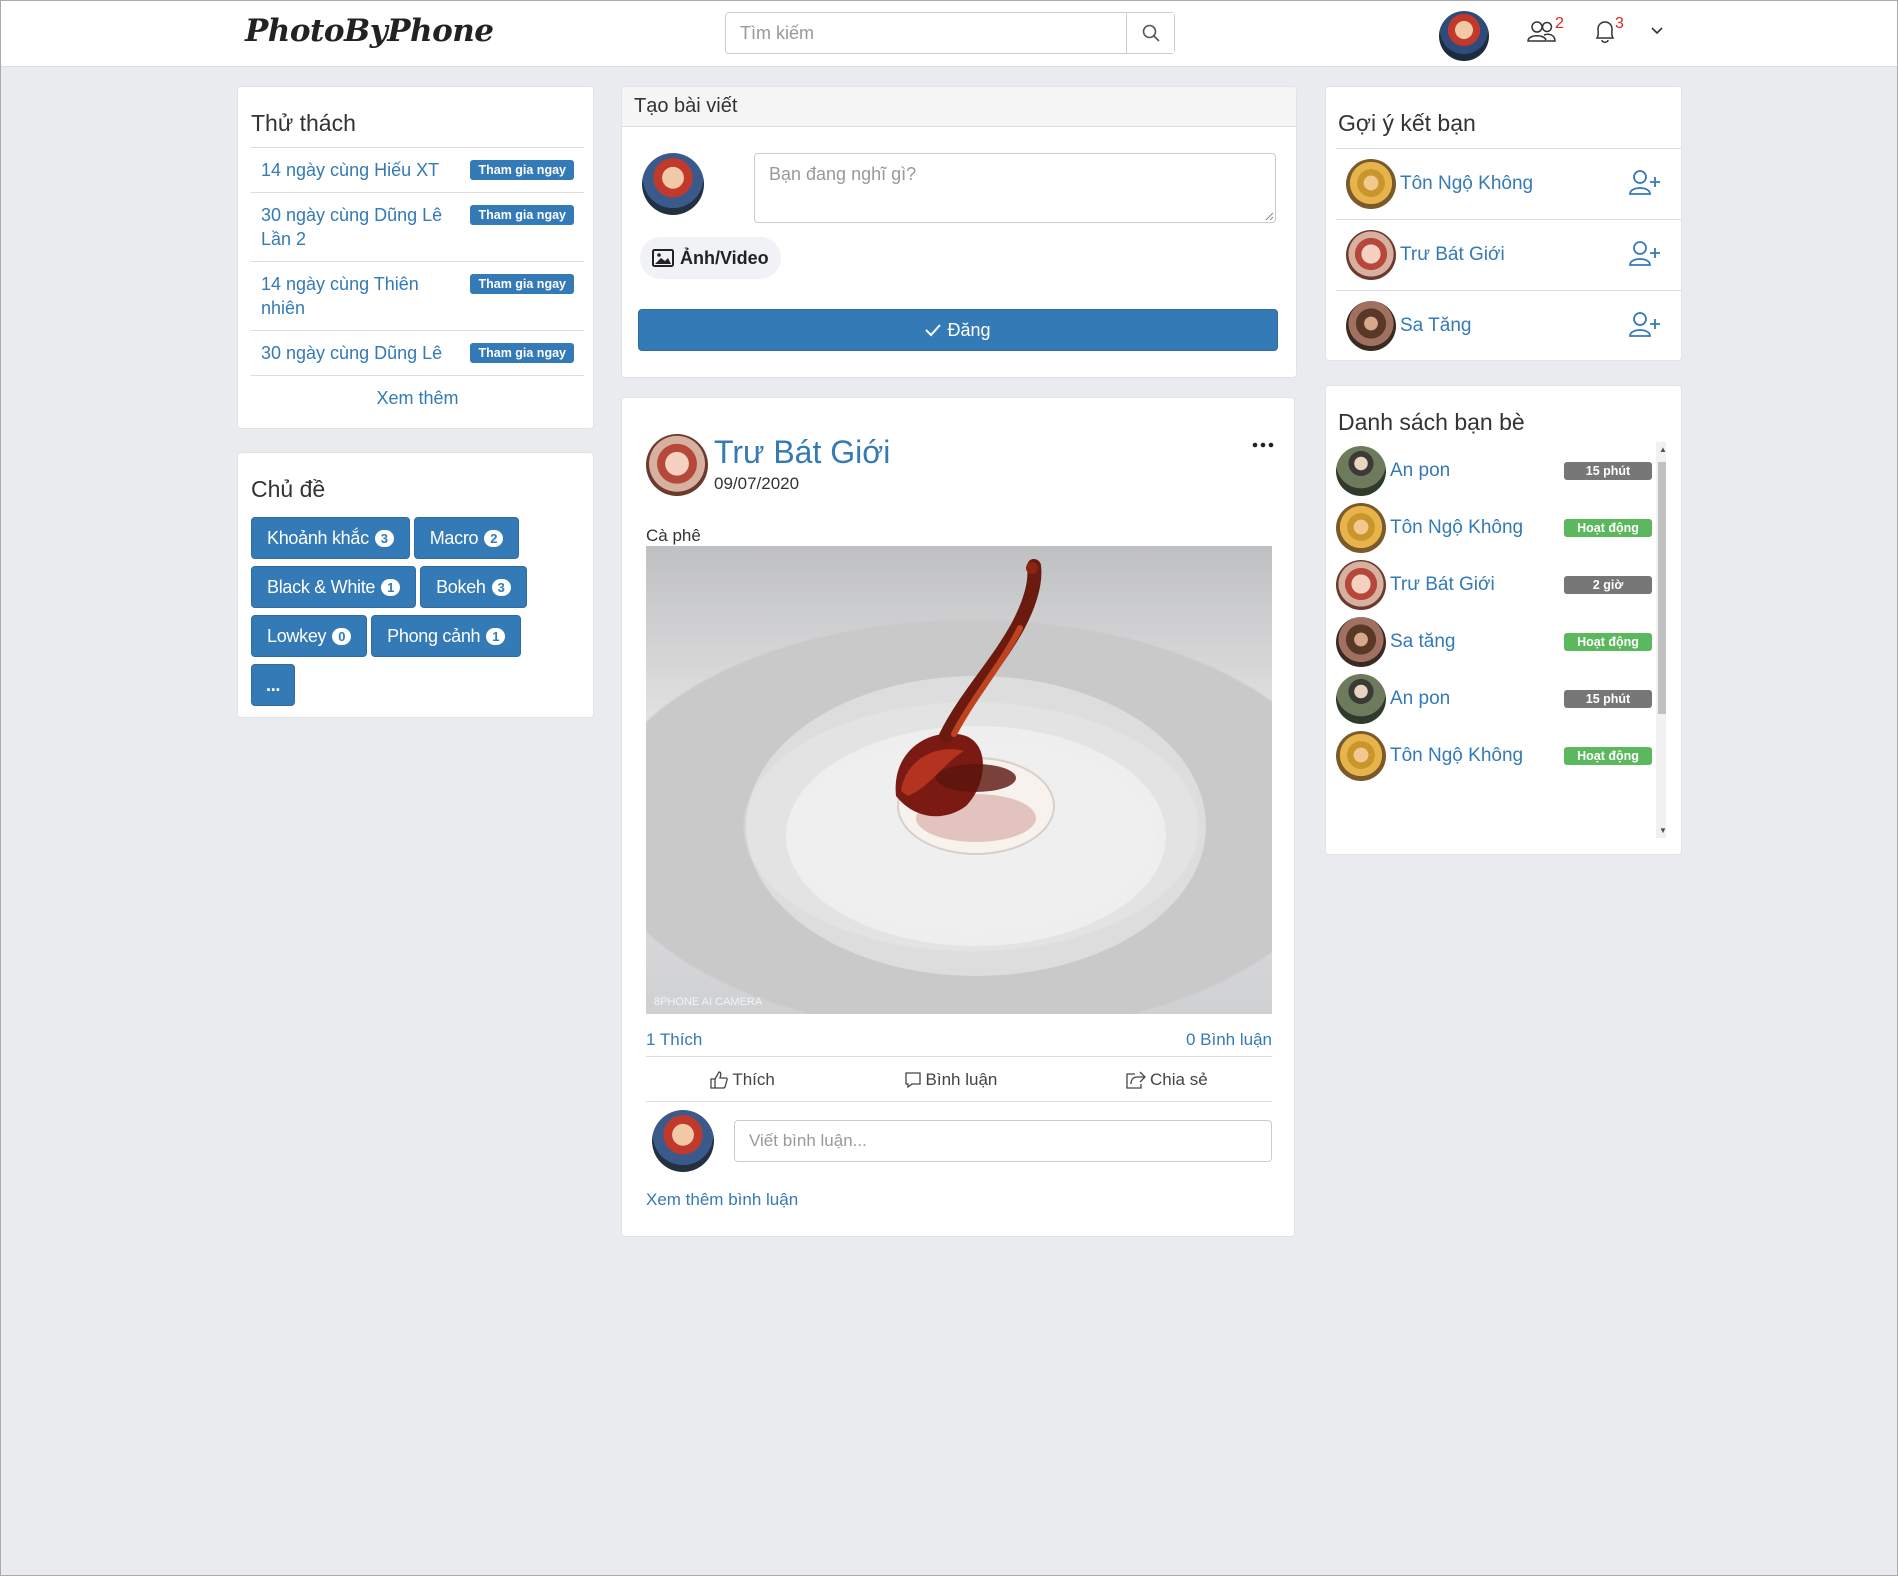 The image size is (1898, 1576). Describe the element at coordinates (1269, 216) in the screenshot. I see `resize-handle-icon` at that location.